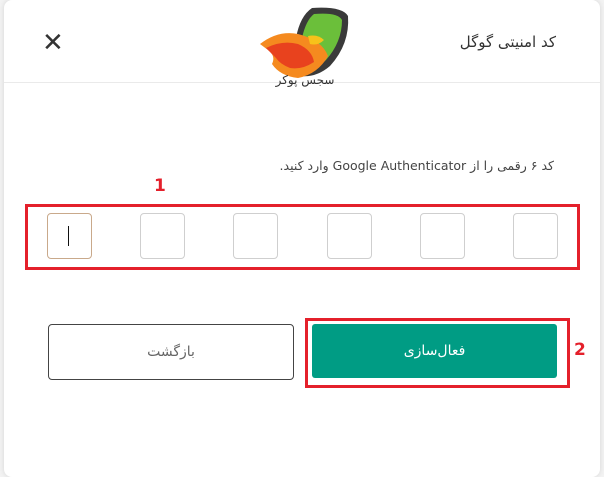 Image resolution: width=604 pixels, height=477 pixels. Describe the element at coordinates (305, 80) in the screenshot. I see `logo-text: سجس پوکر` at that location.